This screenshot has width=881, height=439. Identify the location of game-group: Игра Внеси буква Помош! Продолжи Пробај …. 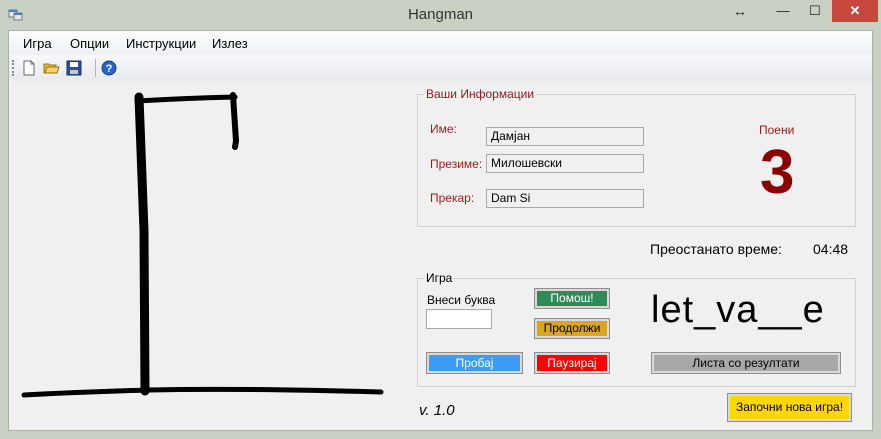
(636, 329).